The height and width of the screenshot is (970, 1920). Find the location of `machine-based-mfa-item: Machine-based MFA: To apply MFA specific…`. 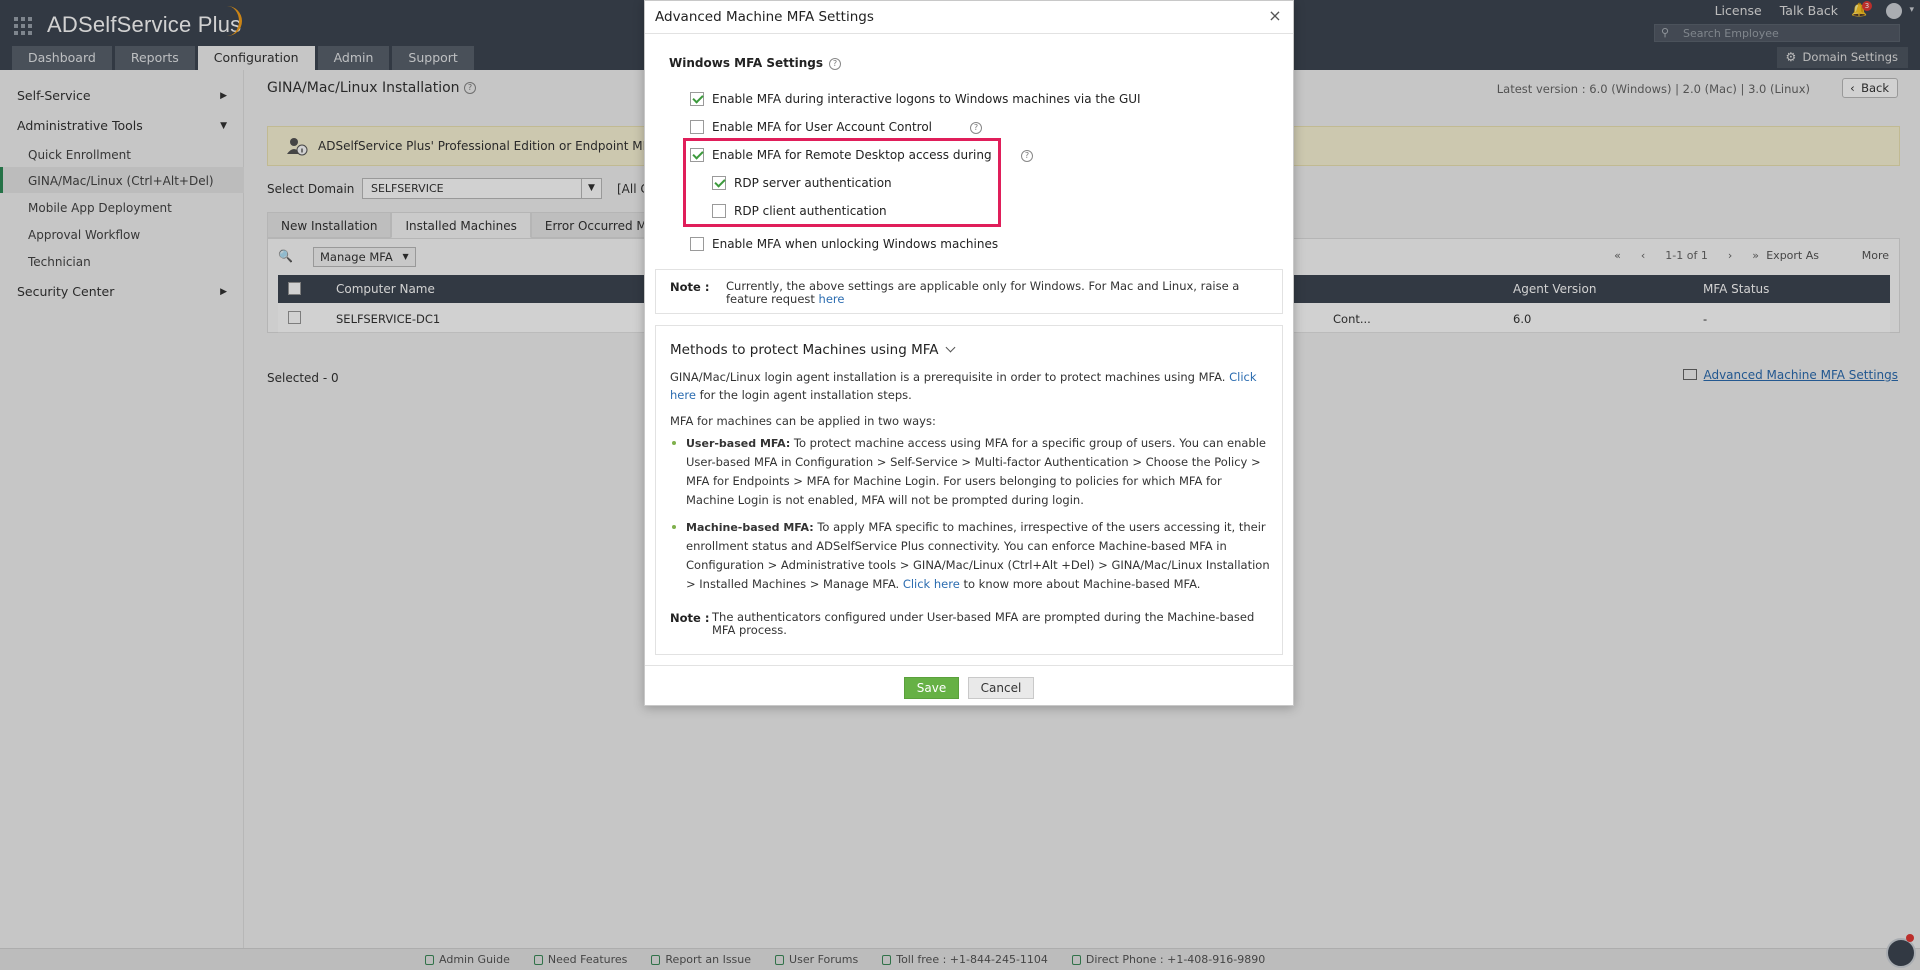

machine-based-mfa-item: Machine-based MFA: To apply MFA specific… is located at coordinates (970, 556).